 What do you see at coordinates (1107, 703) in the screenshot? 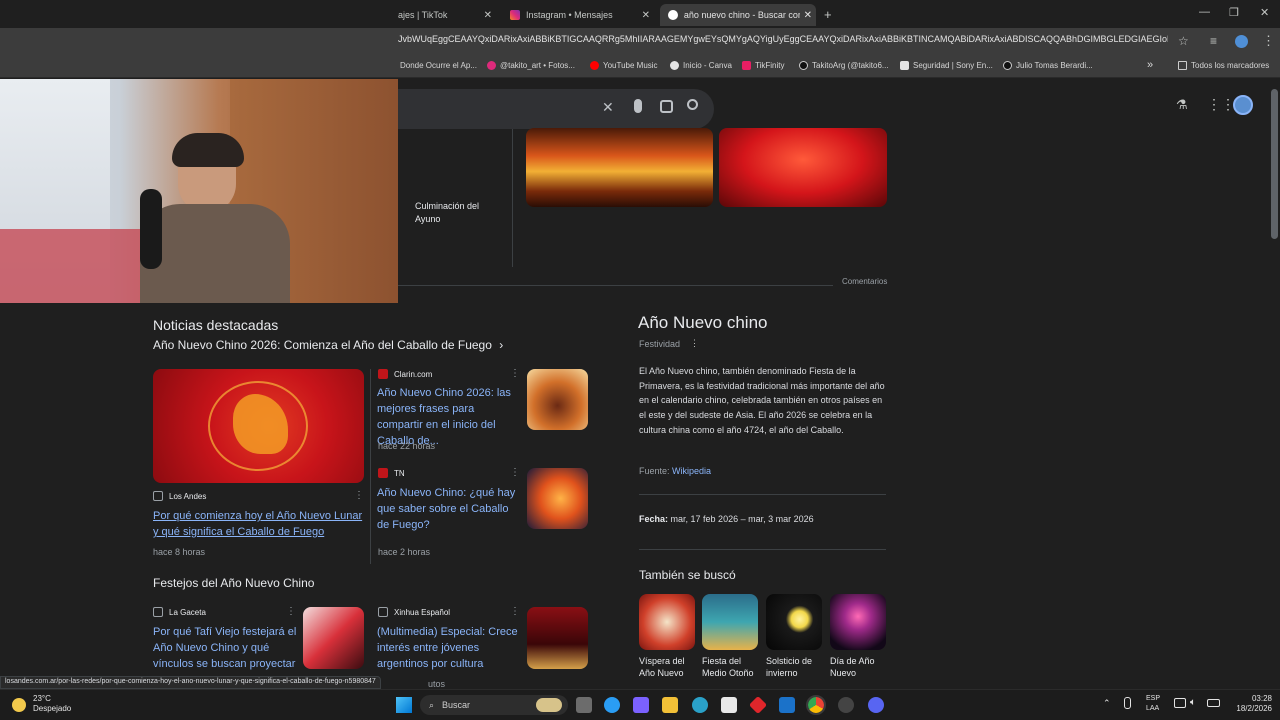
I see `chevron-up-icon: ⌃` at bounding box center [1107, 703].